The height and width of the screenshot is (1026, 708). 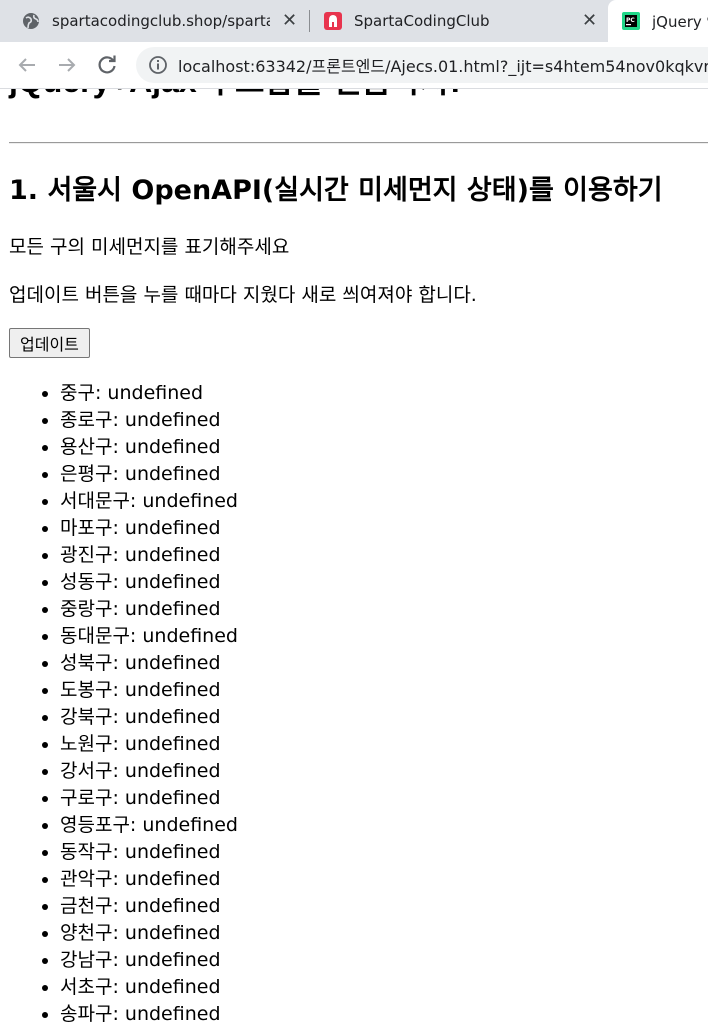 I want to click on district-name: 광진구, so click(x=86, y=555).